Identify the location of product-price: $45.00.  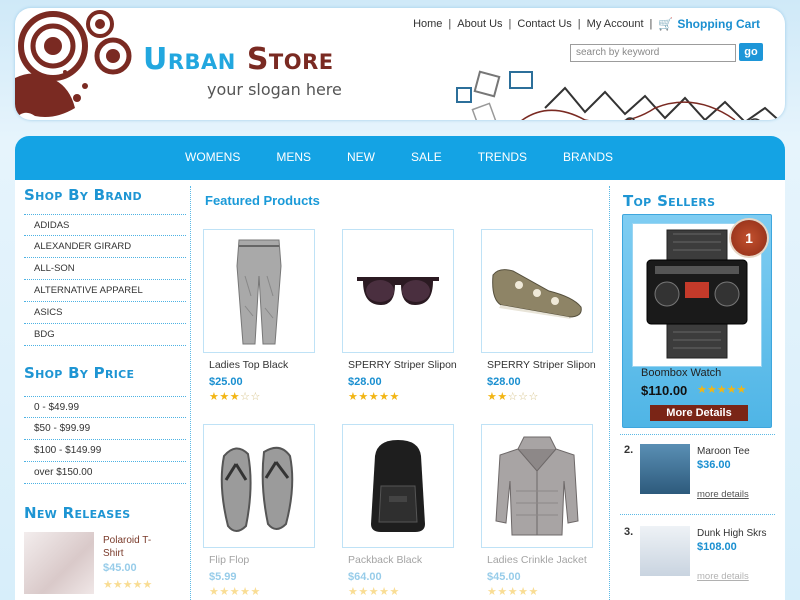
(504, 577).